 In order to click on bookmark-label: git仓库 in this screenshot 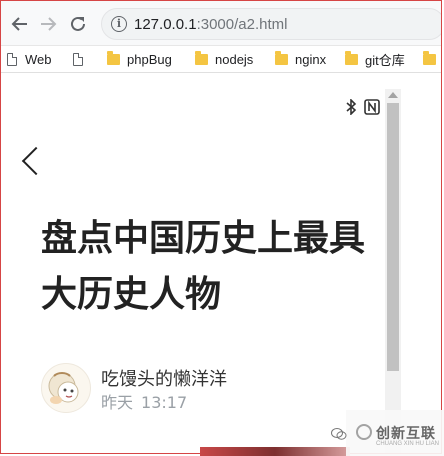, I will do `click(385, 60)`.